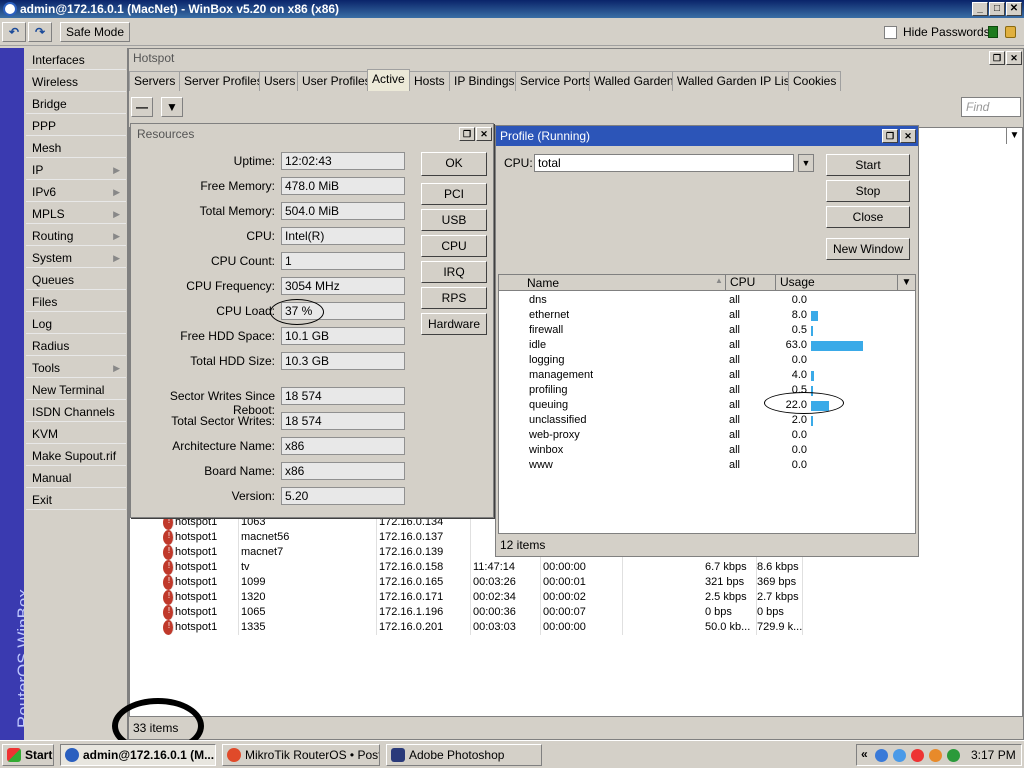  What do you see at coordinates (991, 107) in the screenshot?
I see `find-input: Find` at bounding box center [991, 107].